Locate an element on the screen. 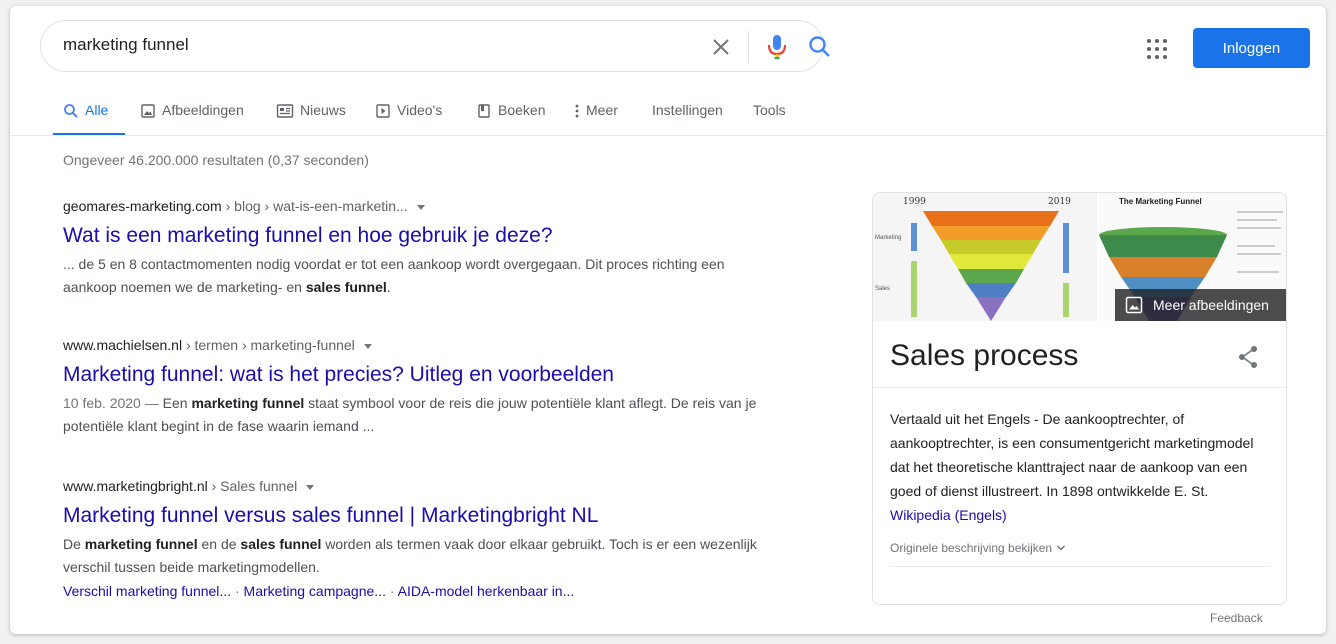 This screenshot has width=1336, height=644. tab-settings: Instellingen is located at coordinates (687, 116).